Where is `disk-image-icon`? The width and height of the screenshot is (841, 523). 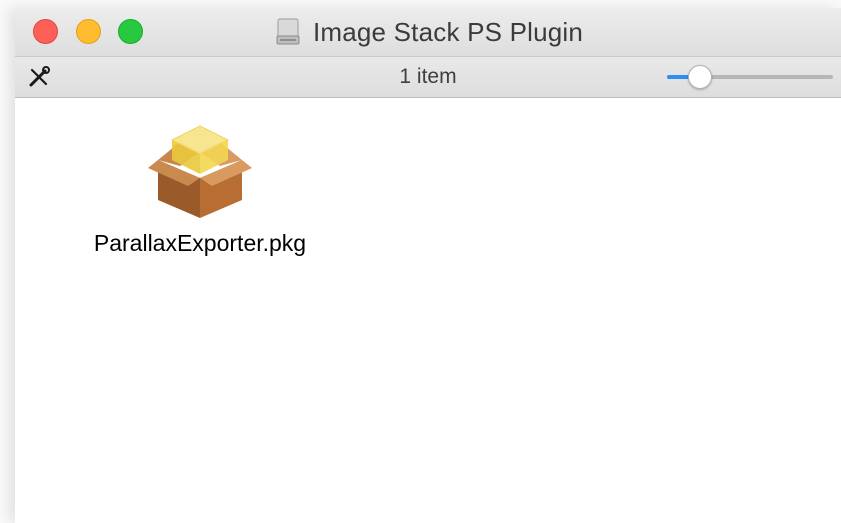
disk-image-icon is located at coordinates (288, 31).